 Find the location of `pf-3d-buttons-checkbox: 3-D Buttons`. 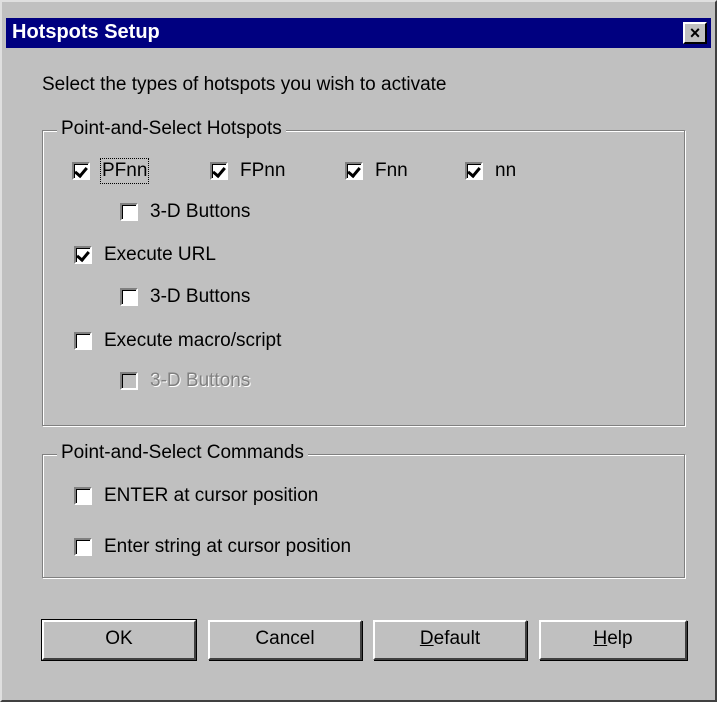

pf-3d-buttons-checkbox: 3-D Buttons is located at coordinates (185, 212).